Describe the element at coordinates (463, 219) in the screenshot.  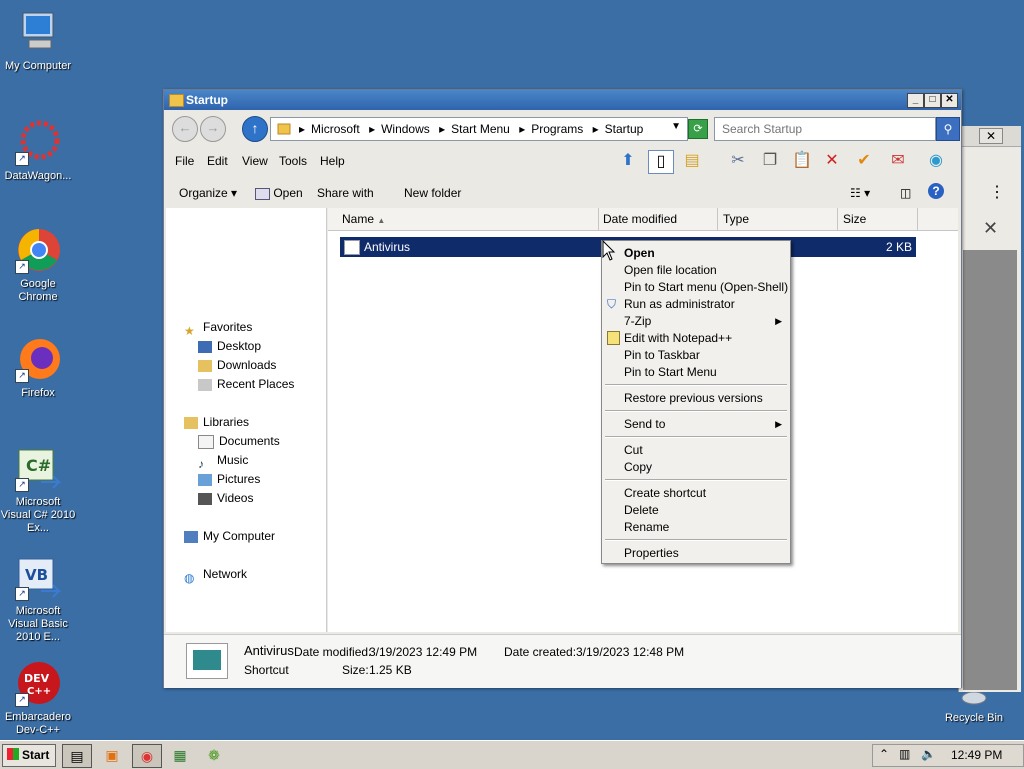
I see `column-name: Name ▲` at that location.